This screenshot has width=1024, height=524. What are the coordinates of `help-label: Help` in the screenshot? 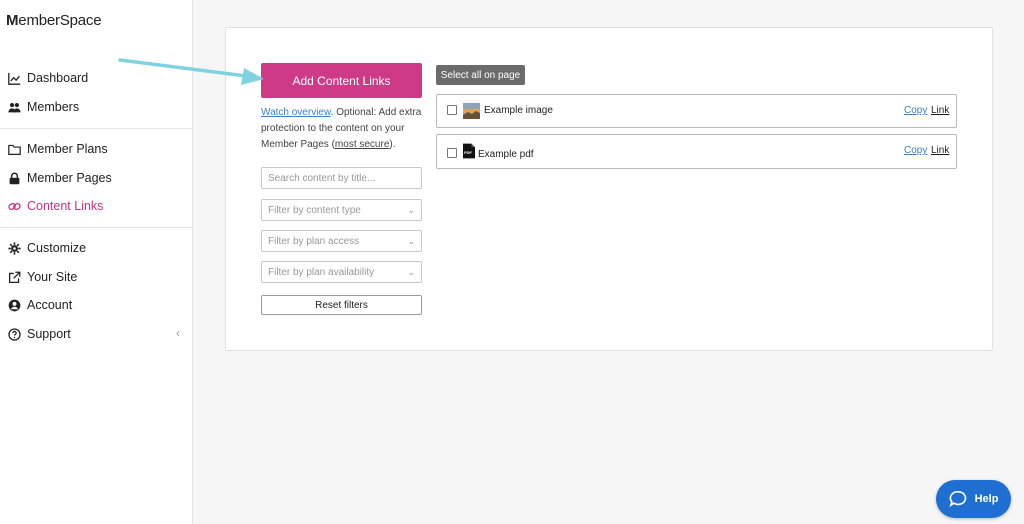 It's located at (986, 499).